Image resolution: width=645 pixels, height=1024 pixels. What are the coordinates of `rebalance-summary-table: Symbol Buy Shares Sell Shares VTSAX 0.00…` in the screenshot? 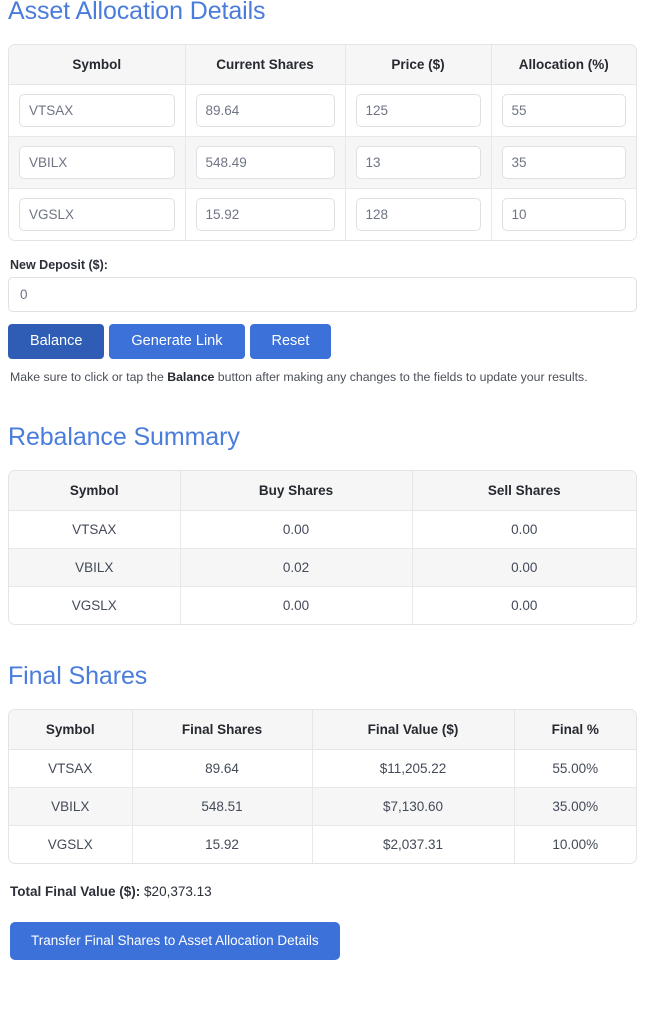 It's located at (322, 547).